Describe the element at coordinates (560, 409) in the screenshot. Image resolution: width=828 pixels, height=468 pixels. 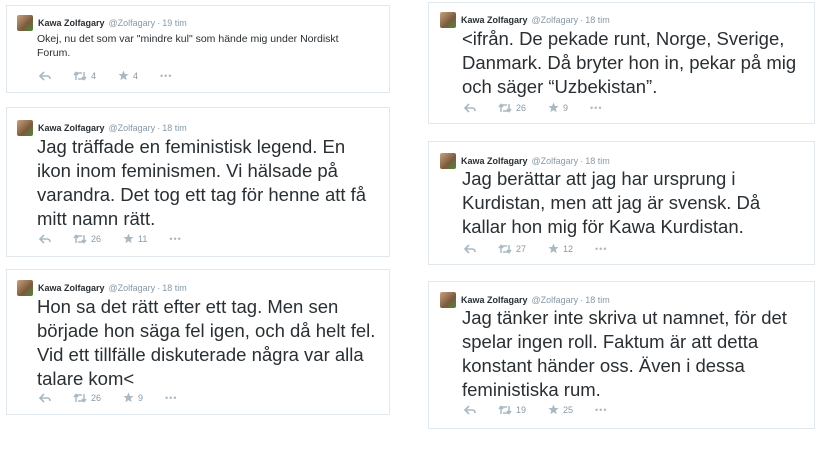
I see `favorite-button: 25` at that location.